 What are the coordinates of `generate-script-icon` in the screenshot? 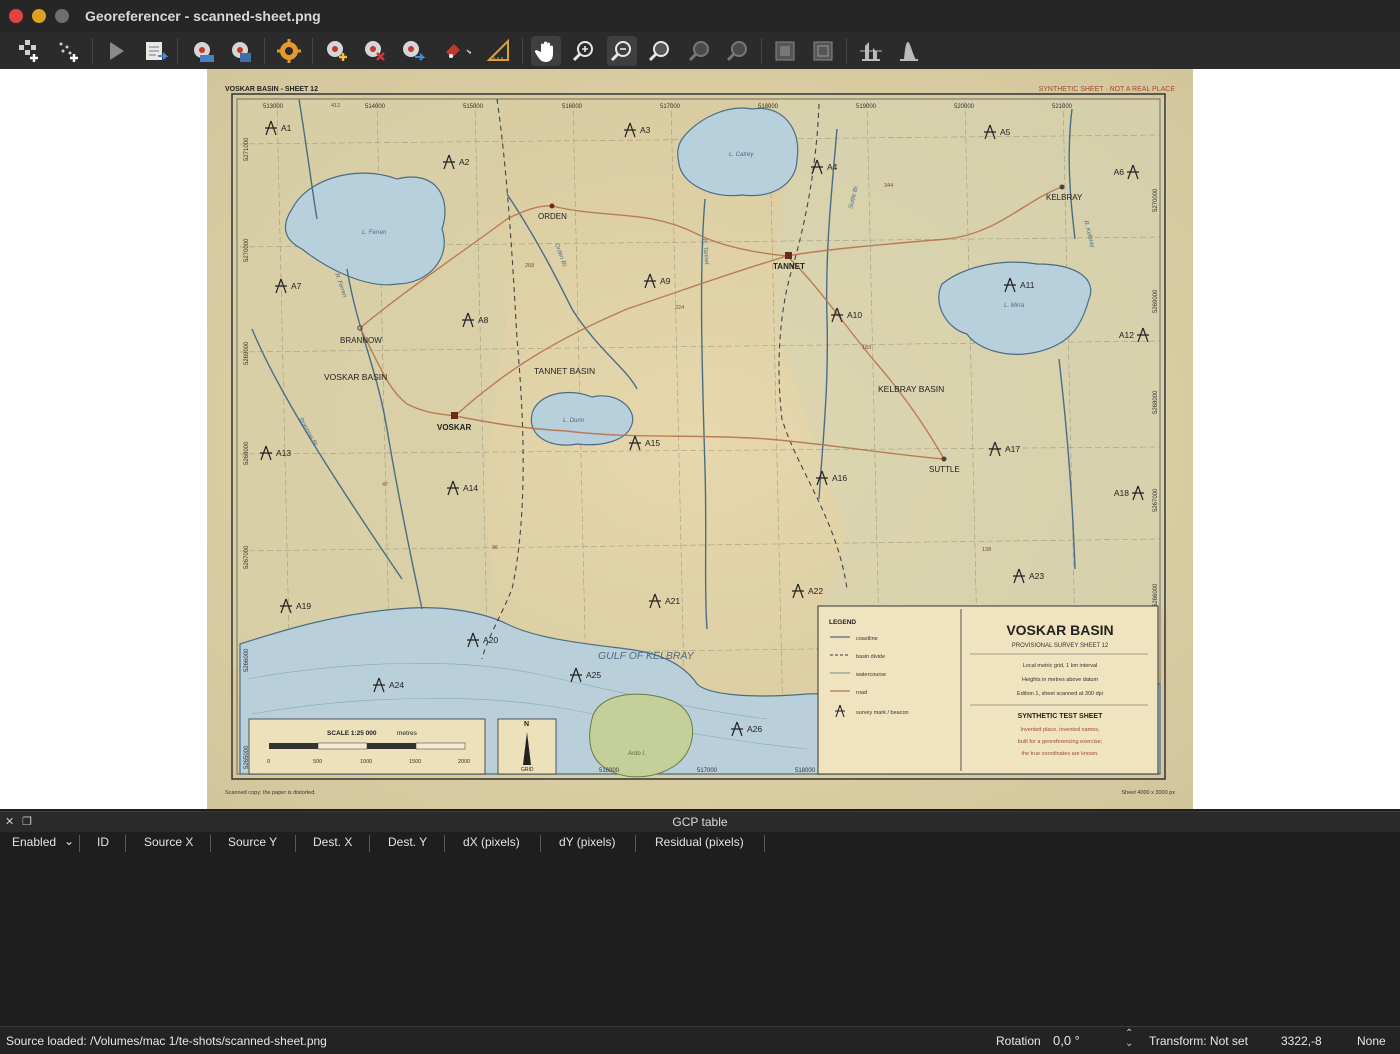 It's located at (155, 51).